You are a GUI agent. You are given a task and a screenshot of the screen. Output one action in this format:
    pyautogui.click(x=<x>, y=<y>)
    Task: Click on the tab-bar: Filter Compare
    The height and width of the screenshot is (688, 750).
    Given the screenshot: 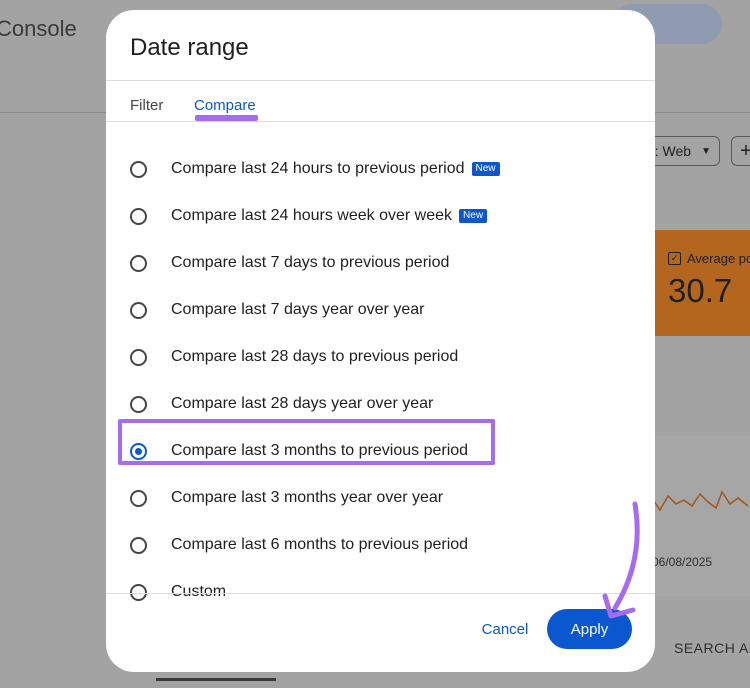 What is the action you would take?
    pyautogui.click(x=380, y=101)
    